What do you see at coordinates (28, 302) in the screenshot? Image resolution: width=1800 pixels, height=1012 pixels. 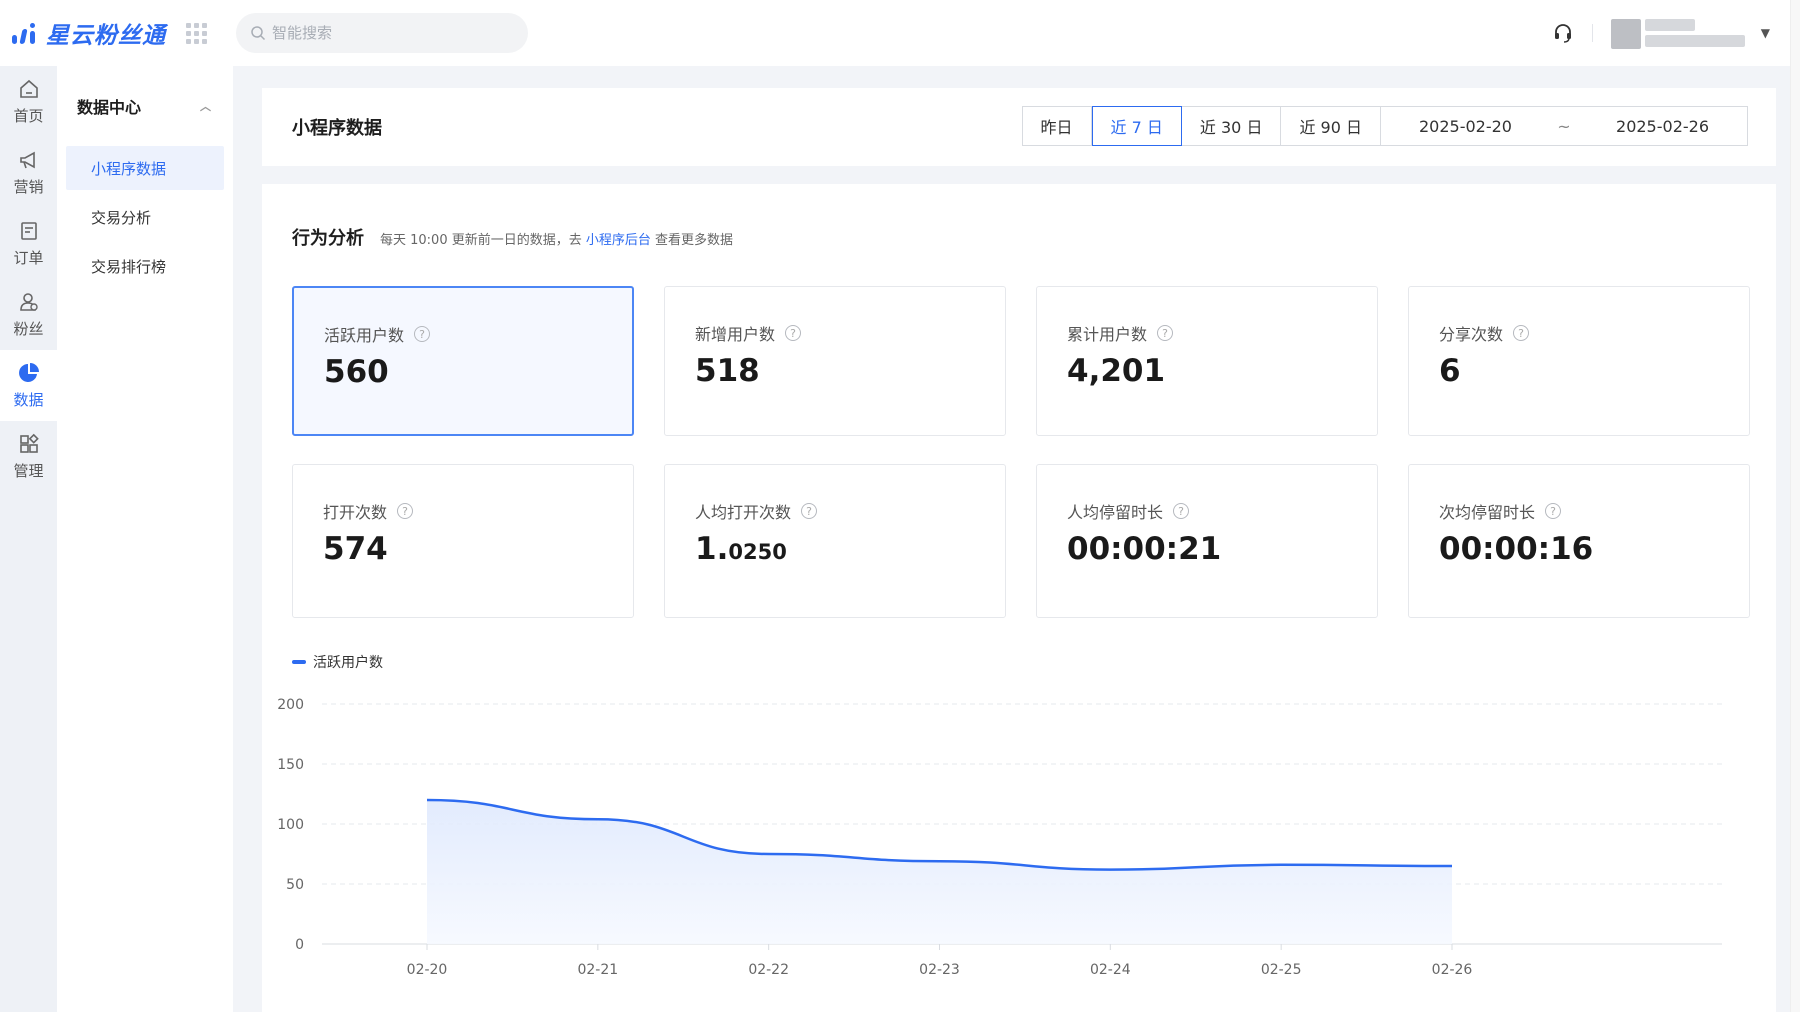 I see `fans-icon` at bounding box center [28, 302].